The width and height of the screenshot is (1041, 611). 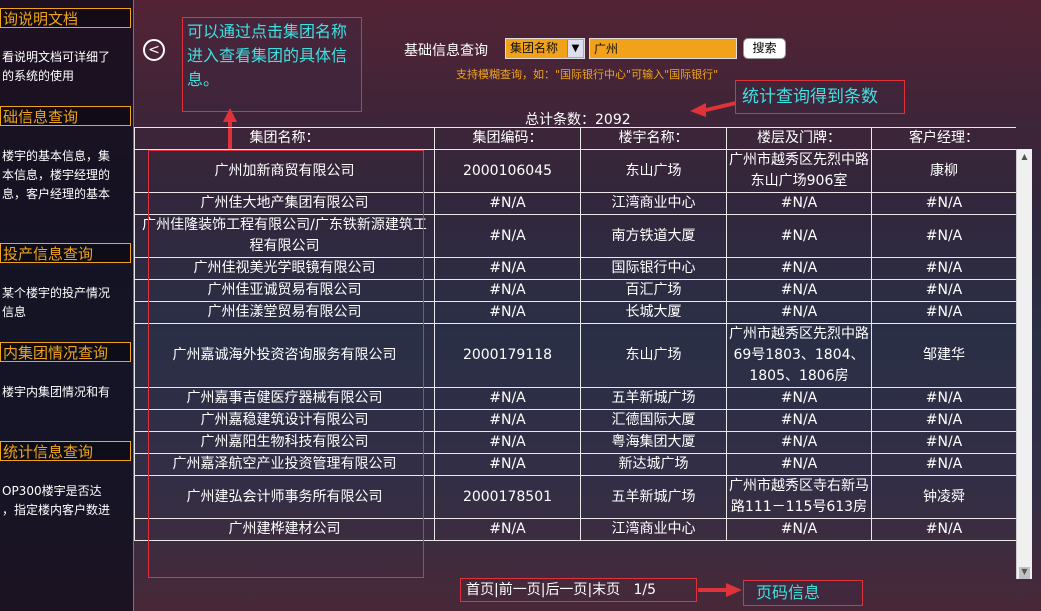 What do you see at coordinates (820, 97) in the screenshot?
I see `annotation-count: 统计查询得到条数` at bounding box center [820, 97].